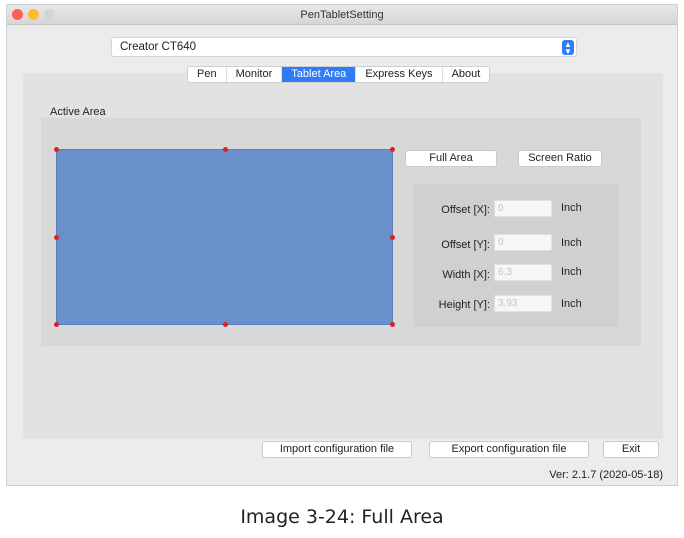  What do you see at coordinates (606, 475) in the screenshot?
I see `version-label: Ver: 2.1.7 (2020-05-18)` at bounding box center [606, 475].